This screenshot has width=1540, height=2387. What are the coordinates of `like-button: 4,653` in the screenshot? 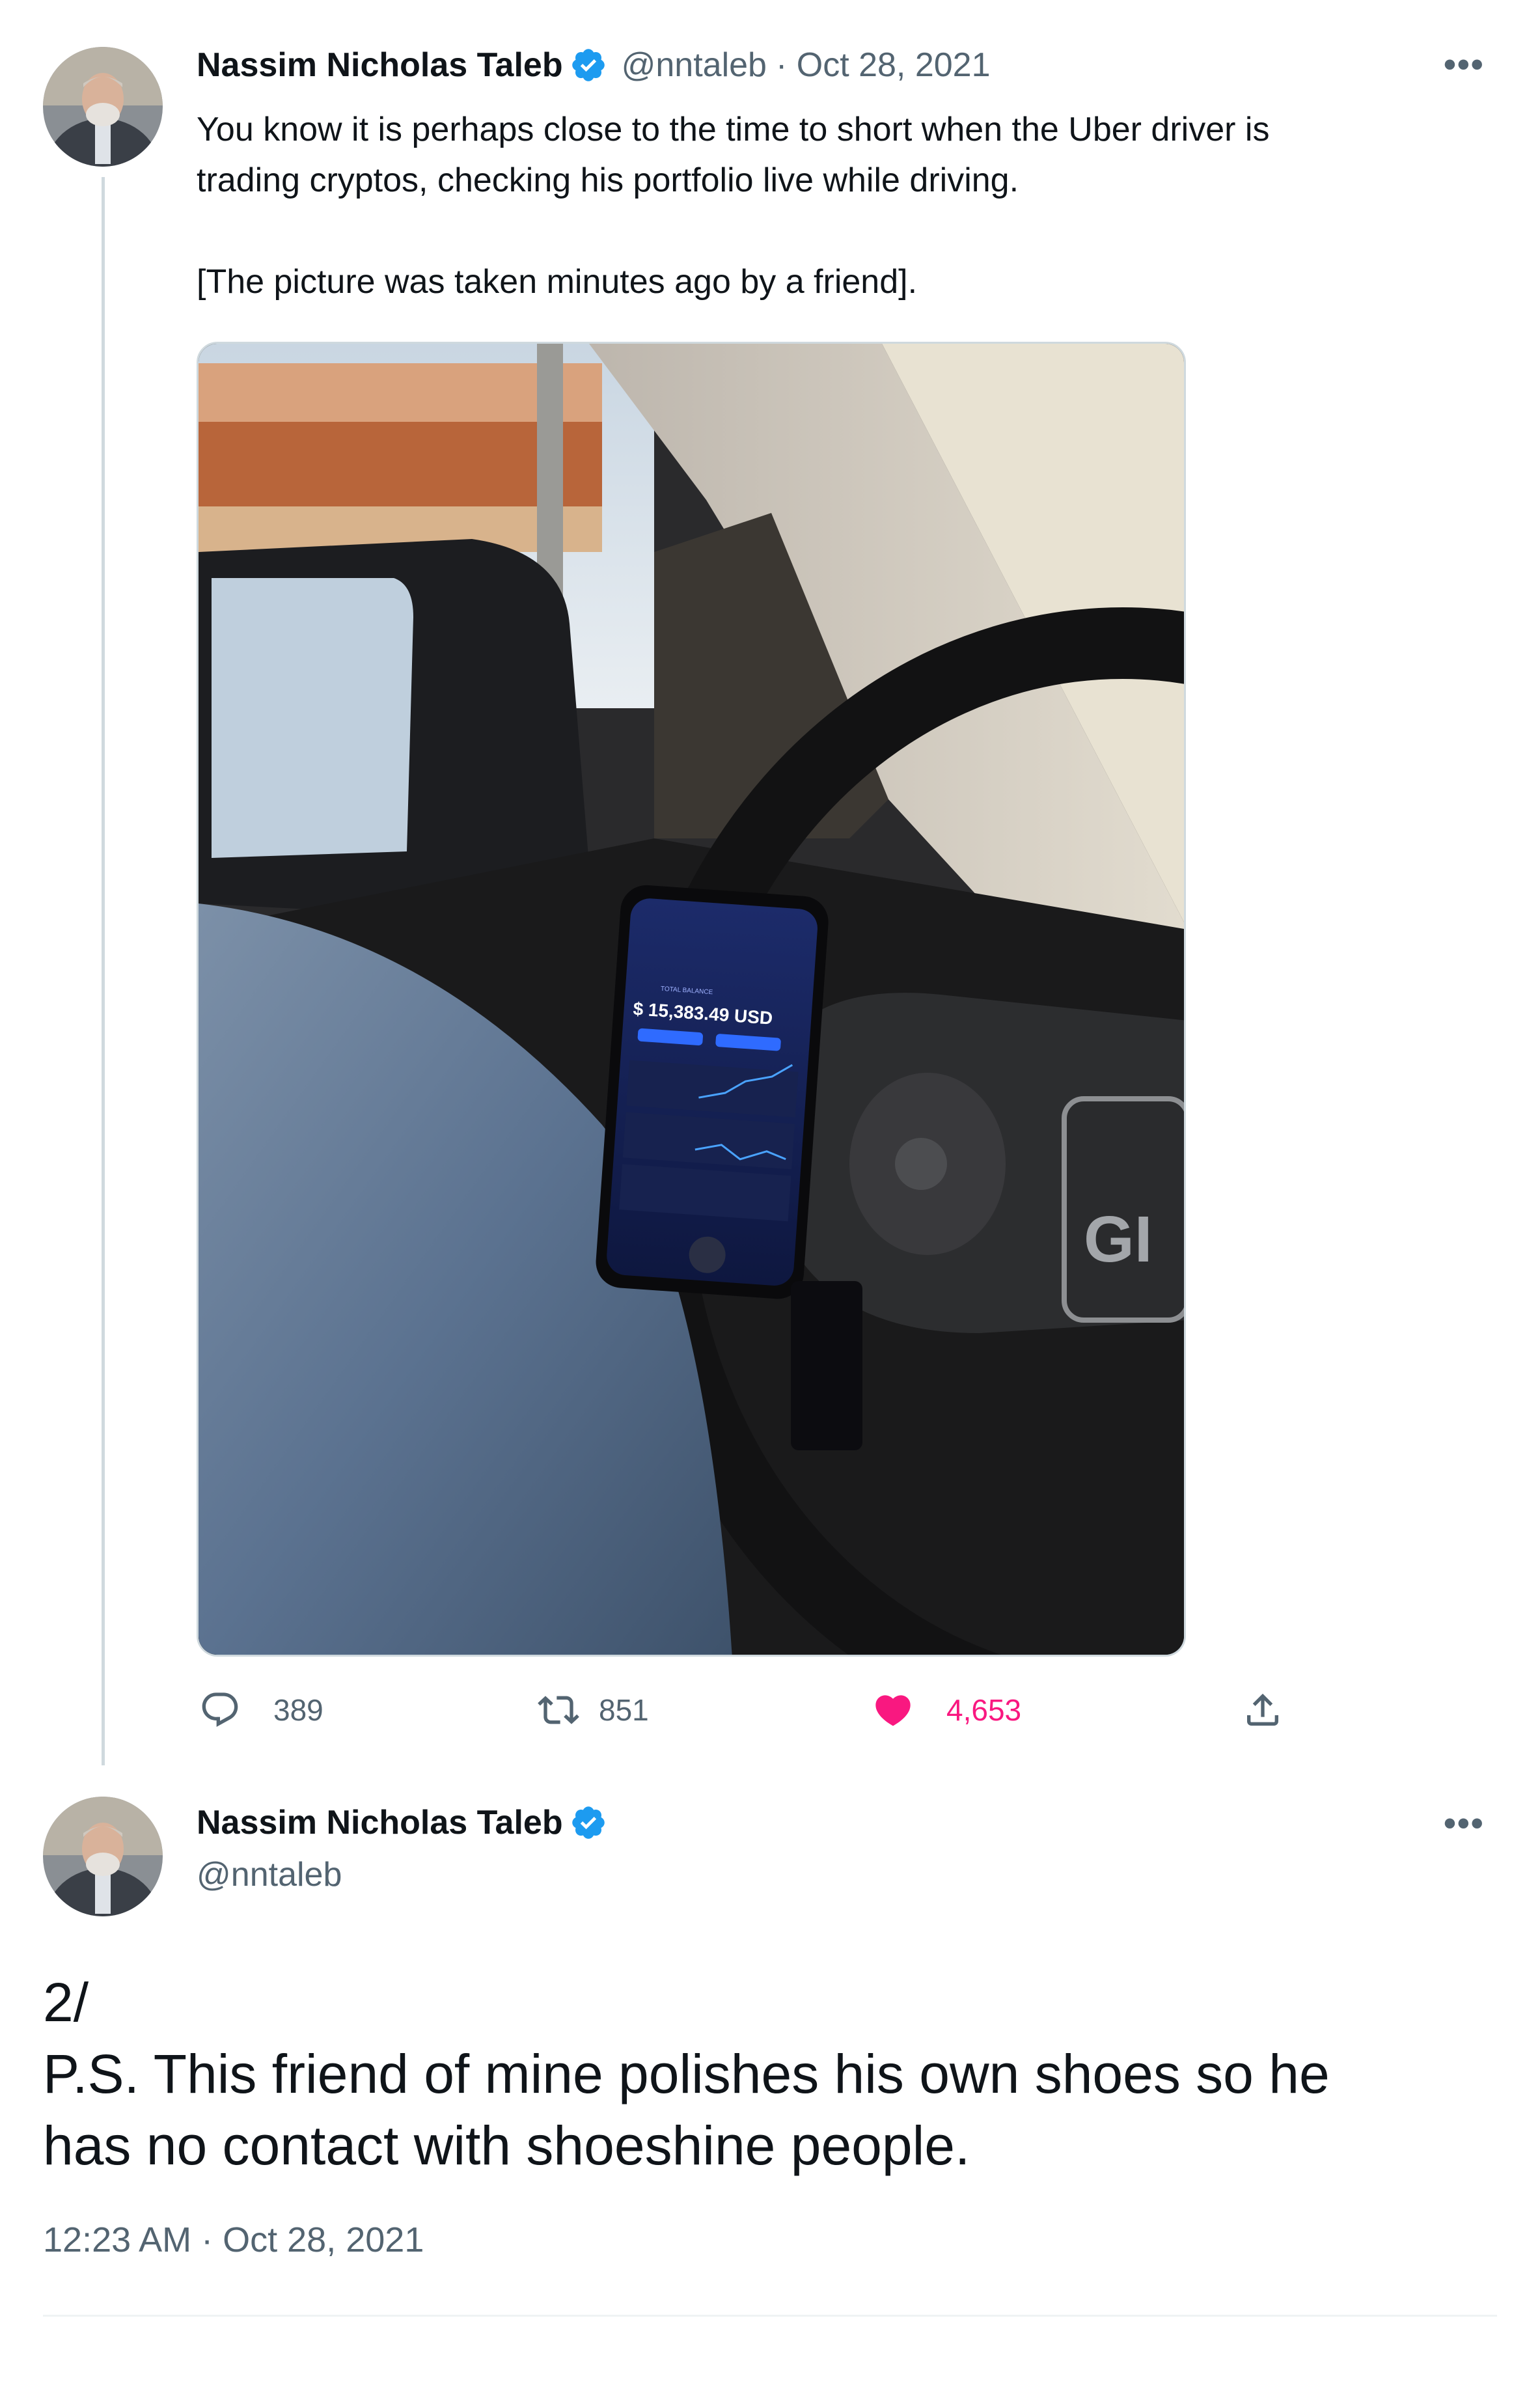 It's located at (946, 1710).